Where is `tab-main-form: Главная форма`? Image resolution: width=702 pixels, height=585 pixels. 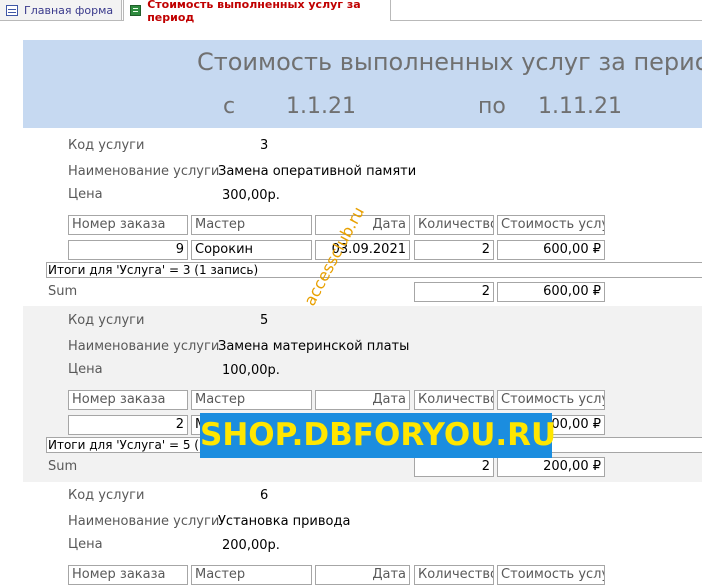 tab-main-form: Главная форма is located at coordinates (61, 10).